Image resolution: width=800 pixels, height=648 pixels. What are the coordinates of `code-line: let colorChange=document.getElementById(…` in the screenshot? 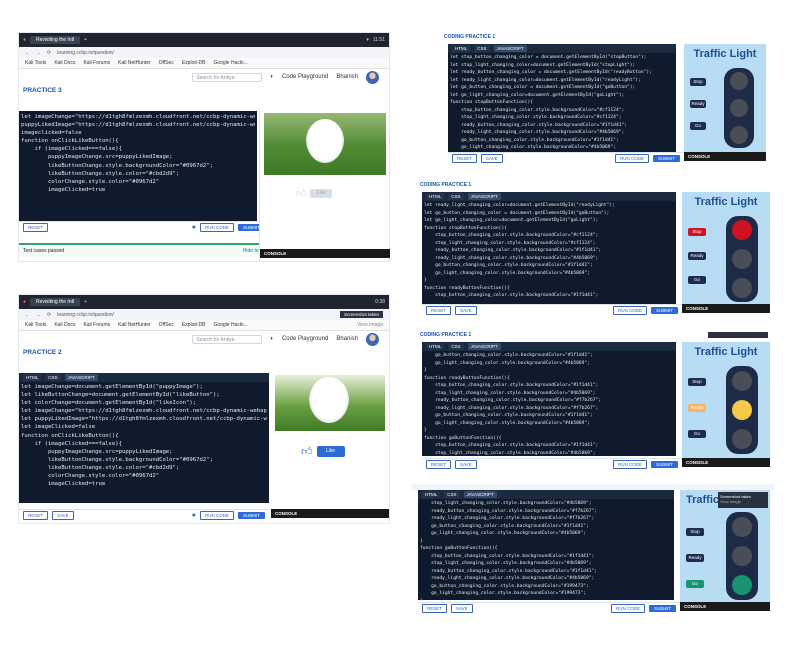 It's located at (144, 403).